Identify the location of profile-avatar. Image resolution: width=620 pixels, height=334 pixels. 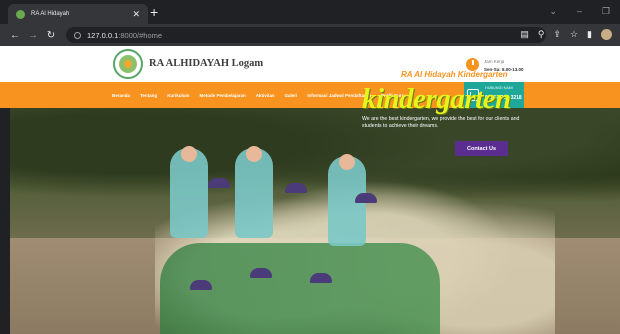
(606, 34).